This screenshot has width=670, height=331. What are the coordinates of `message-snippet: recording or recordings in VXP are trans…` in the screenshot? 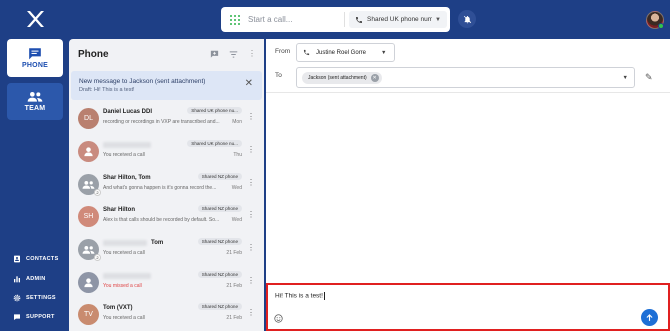 It's located at (161, 122).